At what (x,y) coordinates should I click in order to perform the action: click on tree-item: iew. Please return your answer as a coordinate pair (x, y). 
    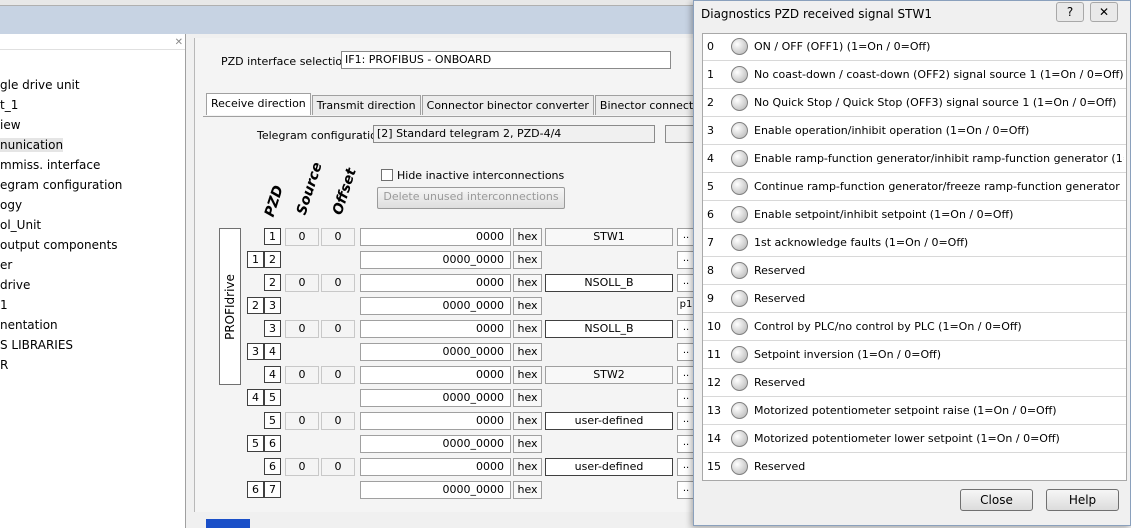
    Looking at the image, I should click on (10, 125).